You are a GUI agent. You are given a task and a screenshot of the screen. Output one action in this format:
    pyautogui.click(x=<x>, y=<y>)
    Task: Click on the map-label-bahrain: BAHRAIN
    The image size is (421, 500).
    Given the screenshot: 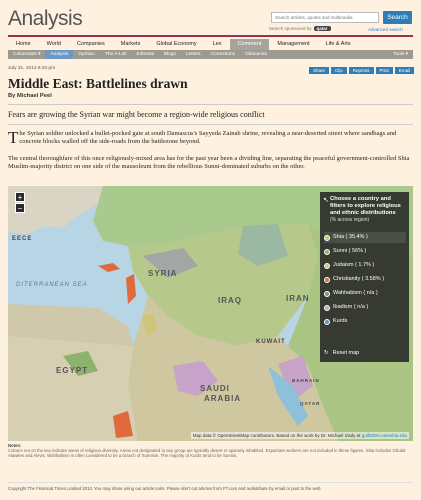 What is the action you would take?
    pyautogui.click(x=306, y=380)
    